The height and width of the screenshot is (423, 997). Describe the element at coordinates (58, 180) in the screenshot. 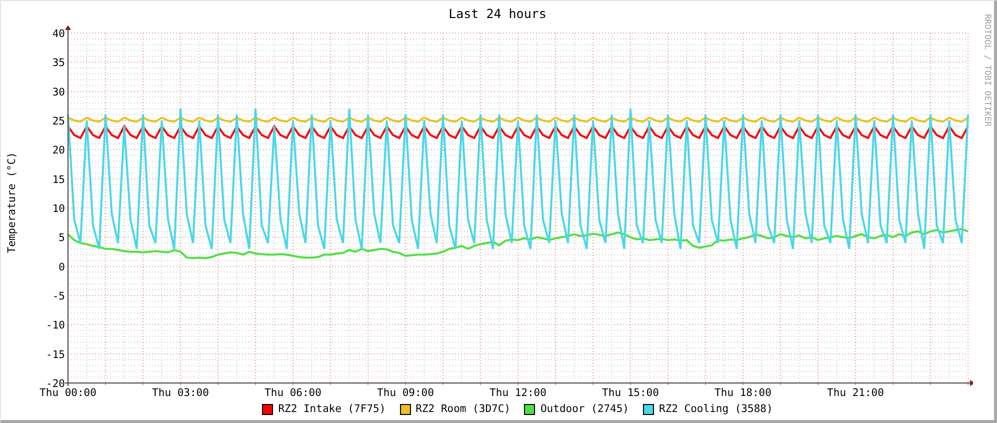

I see `y-tick-label: 15` at that location.